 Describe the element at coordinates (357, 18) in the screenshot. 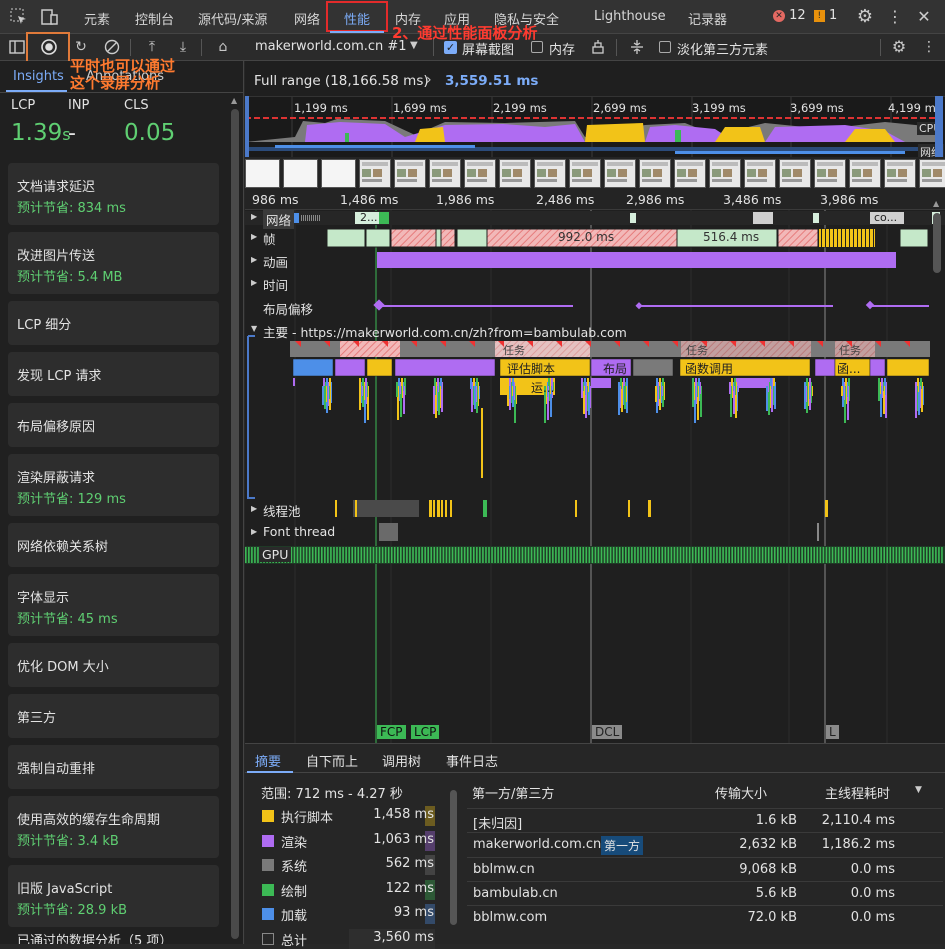

I see `tab-performance: 性能` at that location.